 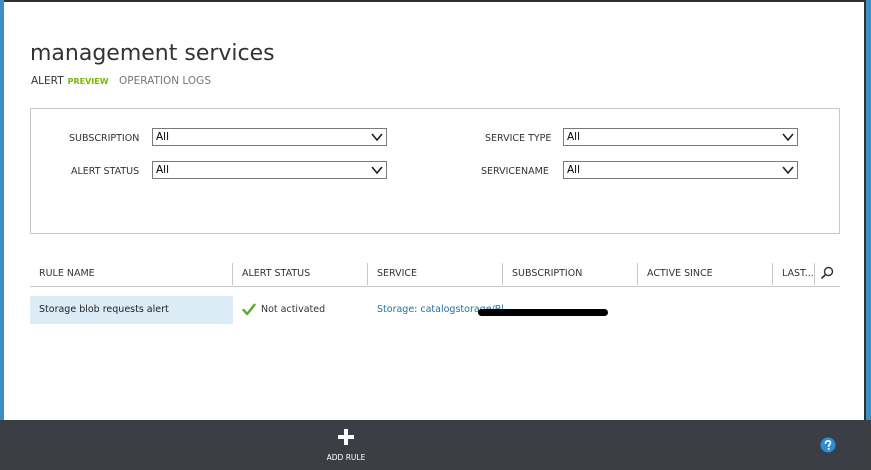 I want to click on tab-alert-label: ALERT, so click(x=47, y=81).